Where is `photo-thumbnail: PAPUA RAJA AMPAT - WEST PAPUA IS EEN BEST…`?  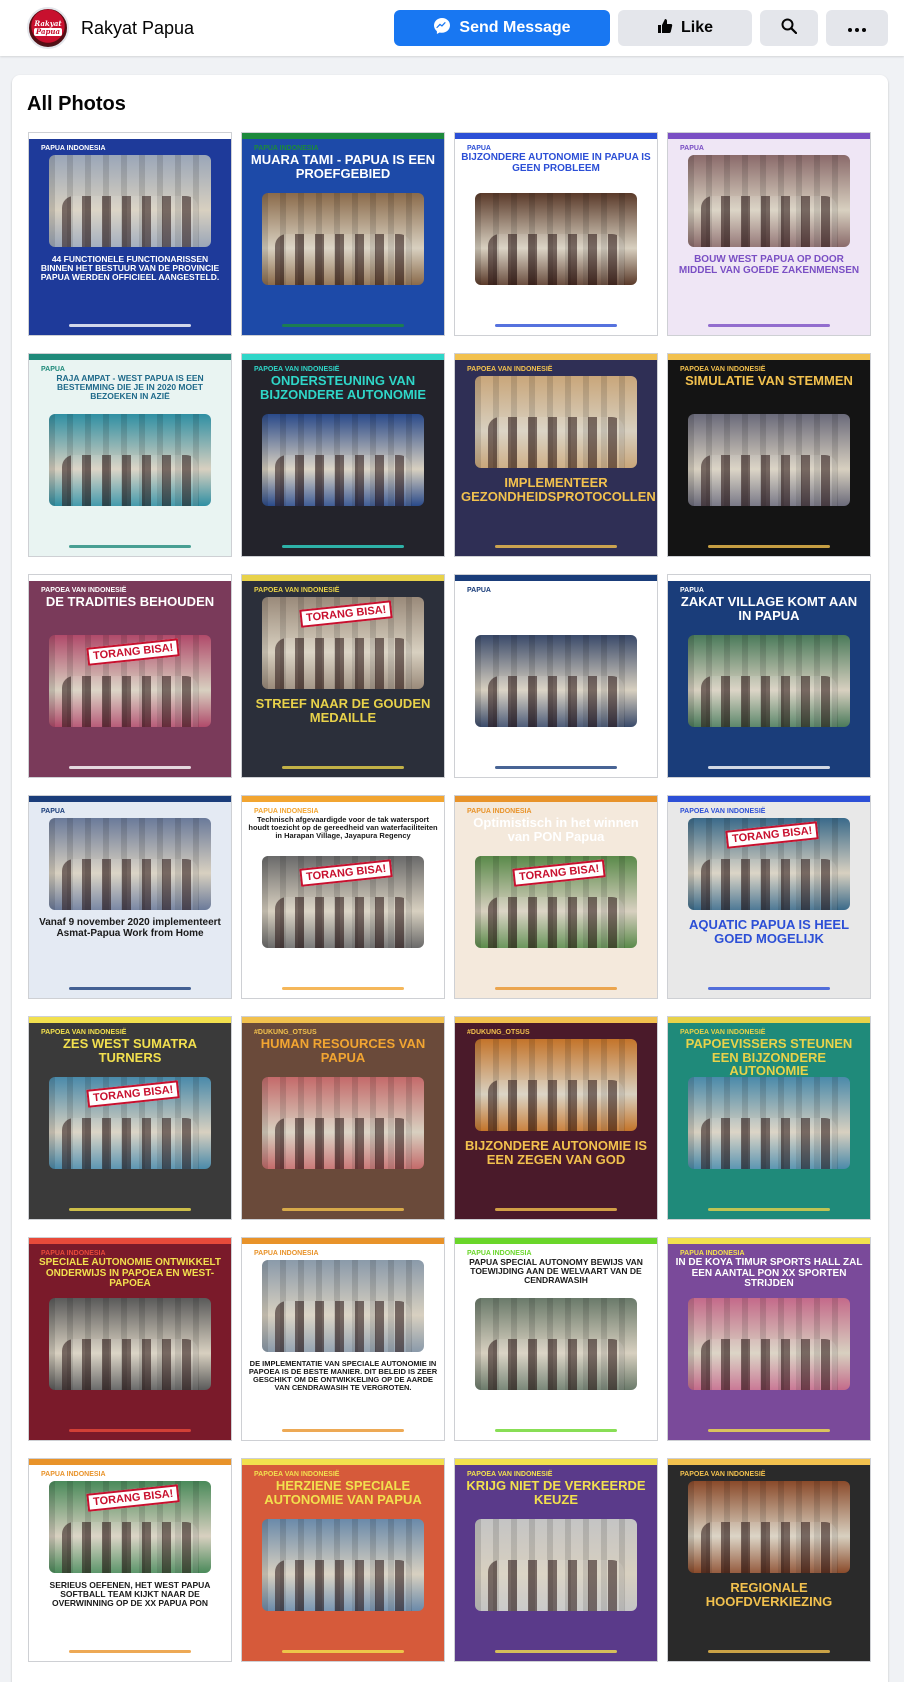 photo-thumbnail: PAPUA RAJA AMPAT - WEST PAPUA IS EEN BEST… is located at coordinates (130, 455).